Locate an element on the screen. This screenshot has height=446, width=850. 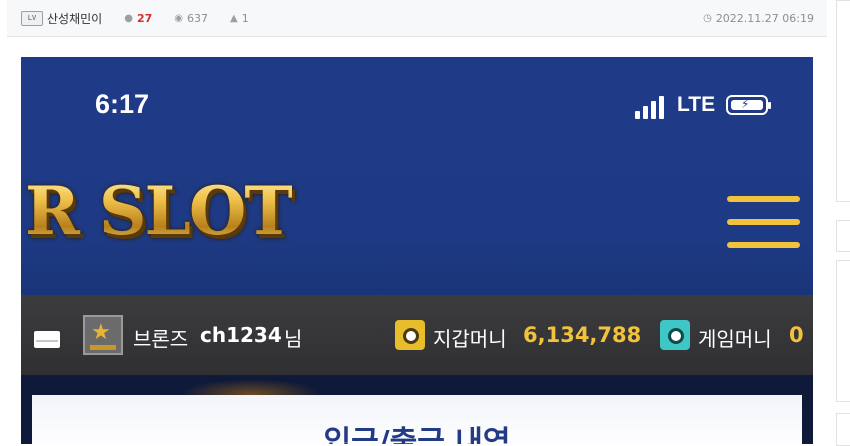
comment-count: ● 27 is located at coordinates (138, 18).